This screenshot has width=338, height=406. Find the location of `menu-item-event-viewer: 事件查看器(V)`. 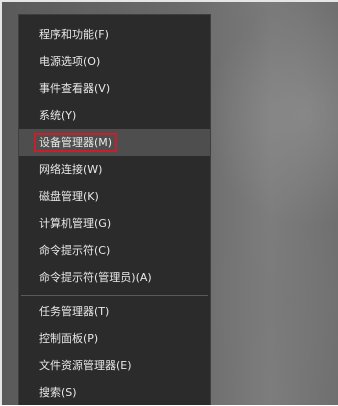

menu-item-event-viewer: 事件查看器(V) is located at coordinates (114, 88).